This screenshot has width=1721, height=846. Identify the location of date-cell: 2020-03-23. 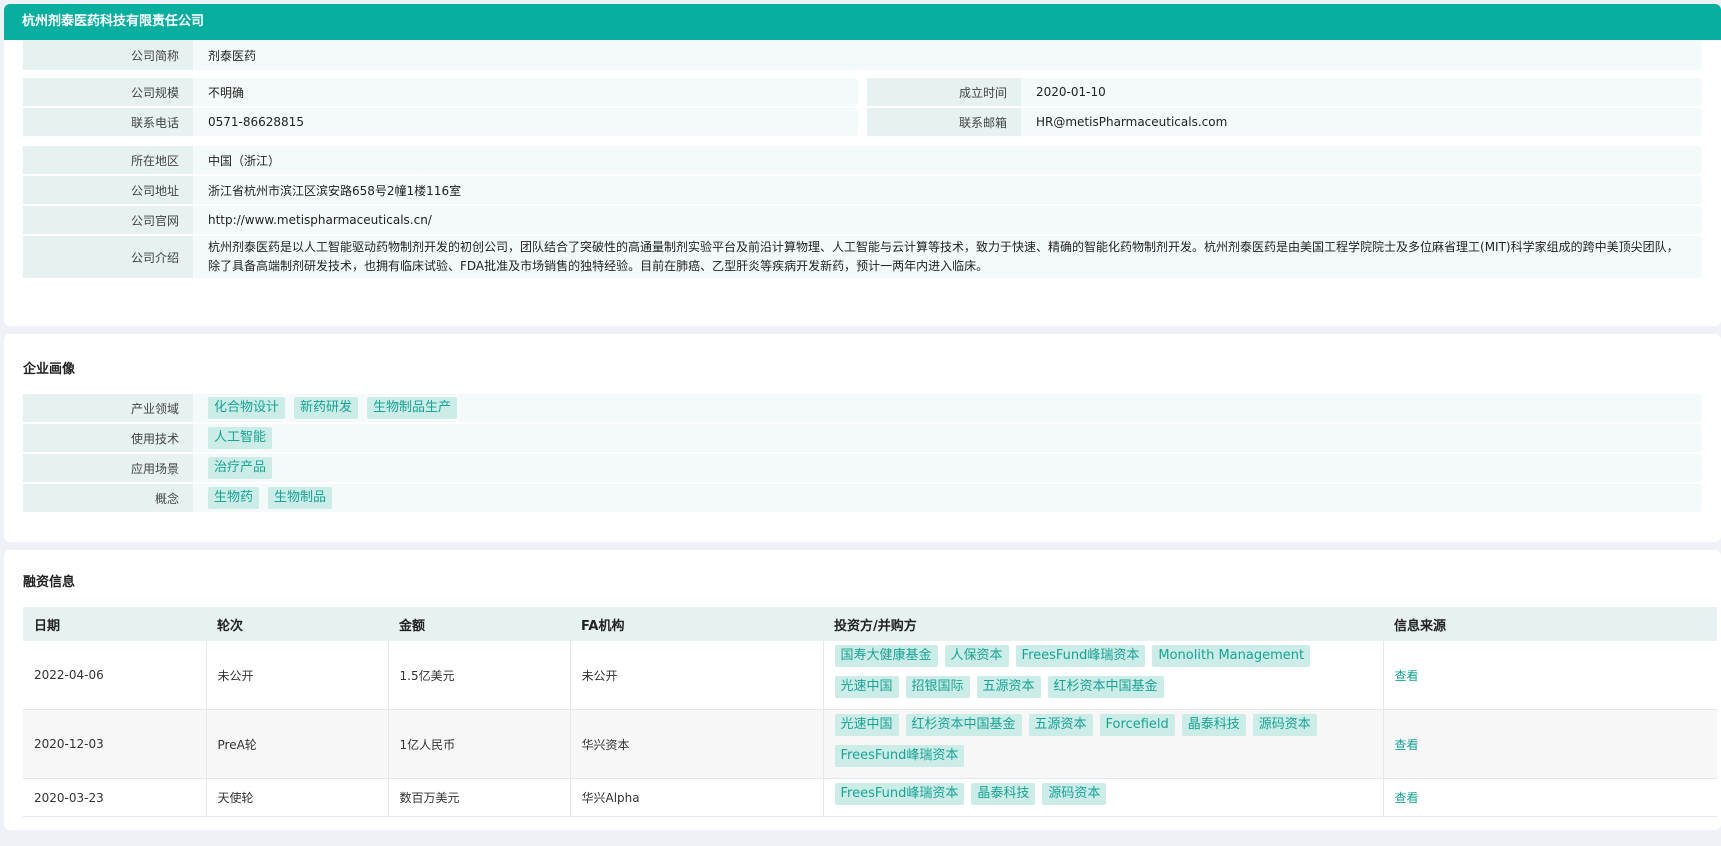
(115, 797).